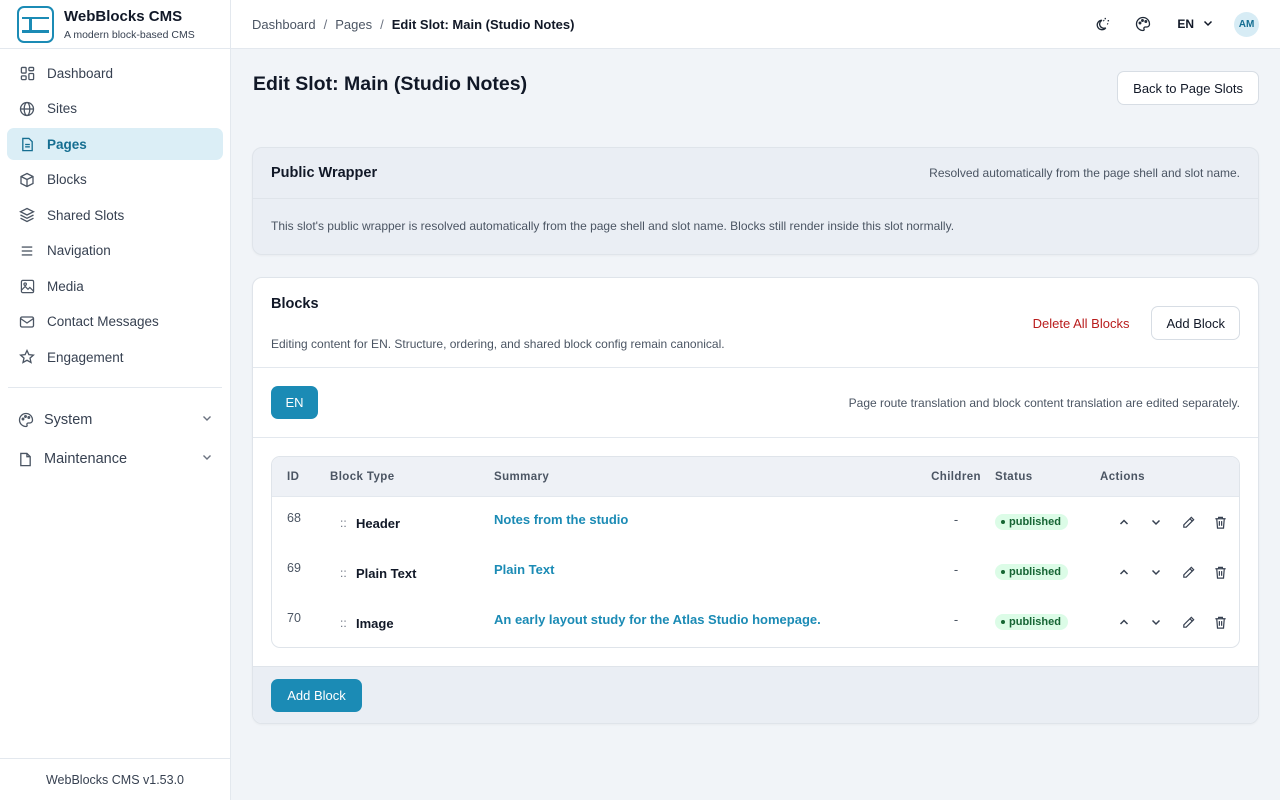 This screenshot has height=800, width=1280. I want to click on block-summary-link: Plain Text, so click(705, 572).